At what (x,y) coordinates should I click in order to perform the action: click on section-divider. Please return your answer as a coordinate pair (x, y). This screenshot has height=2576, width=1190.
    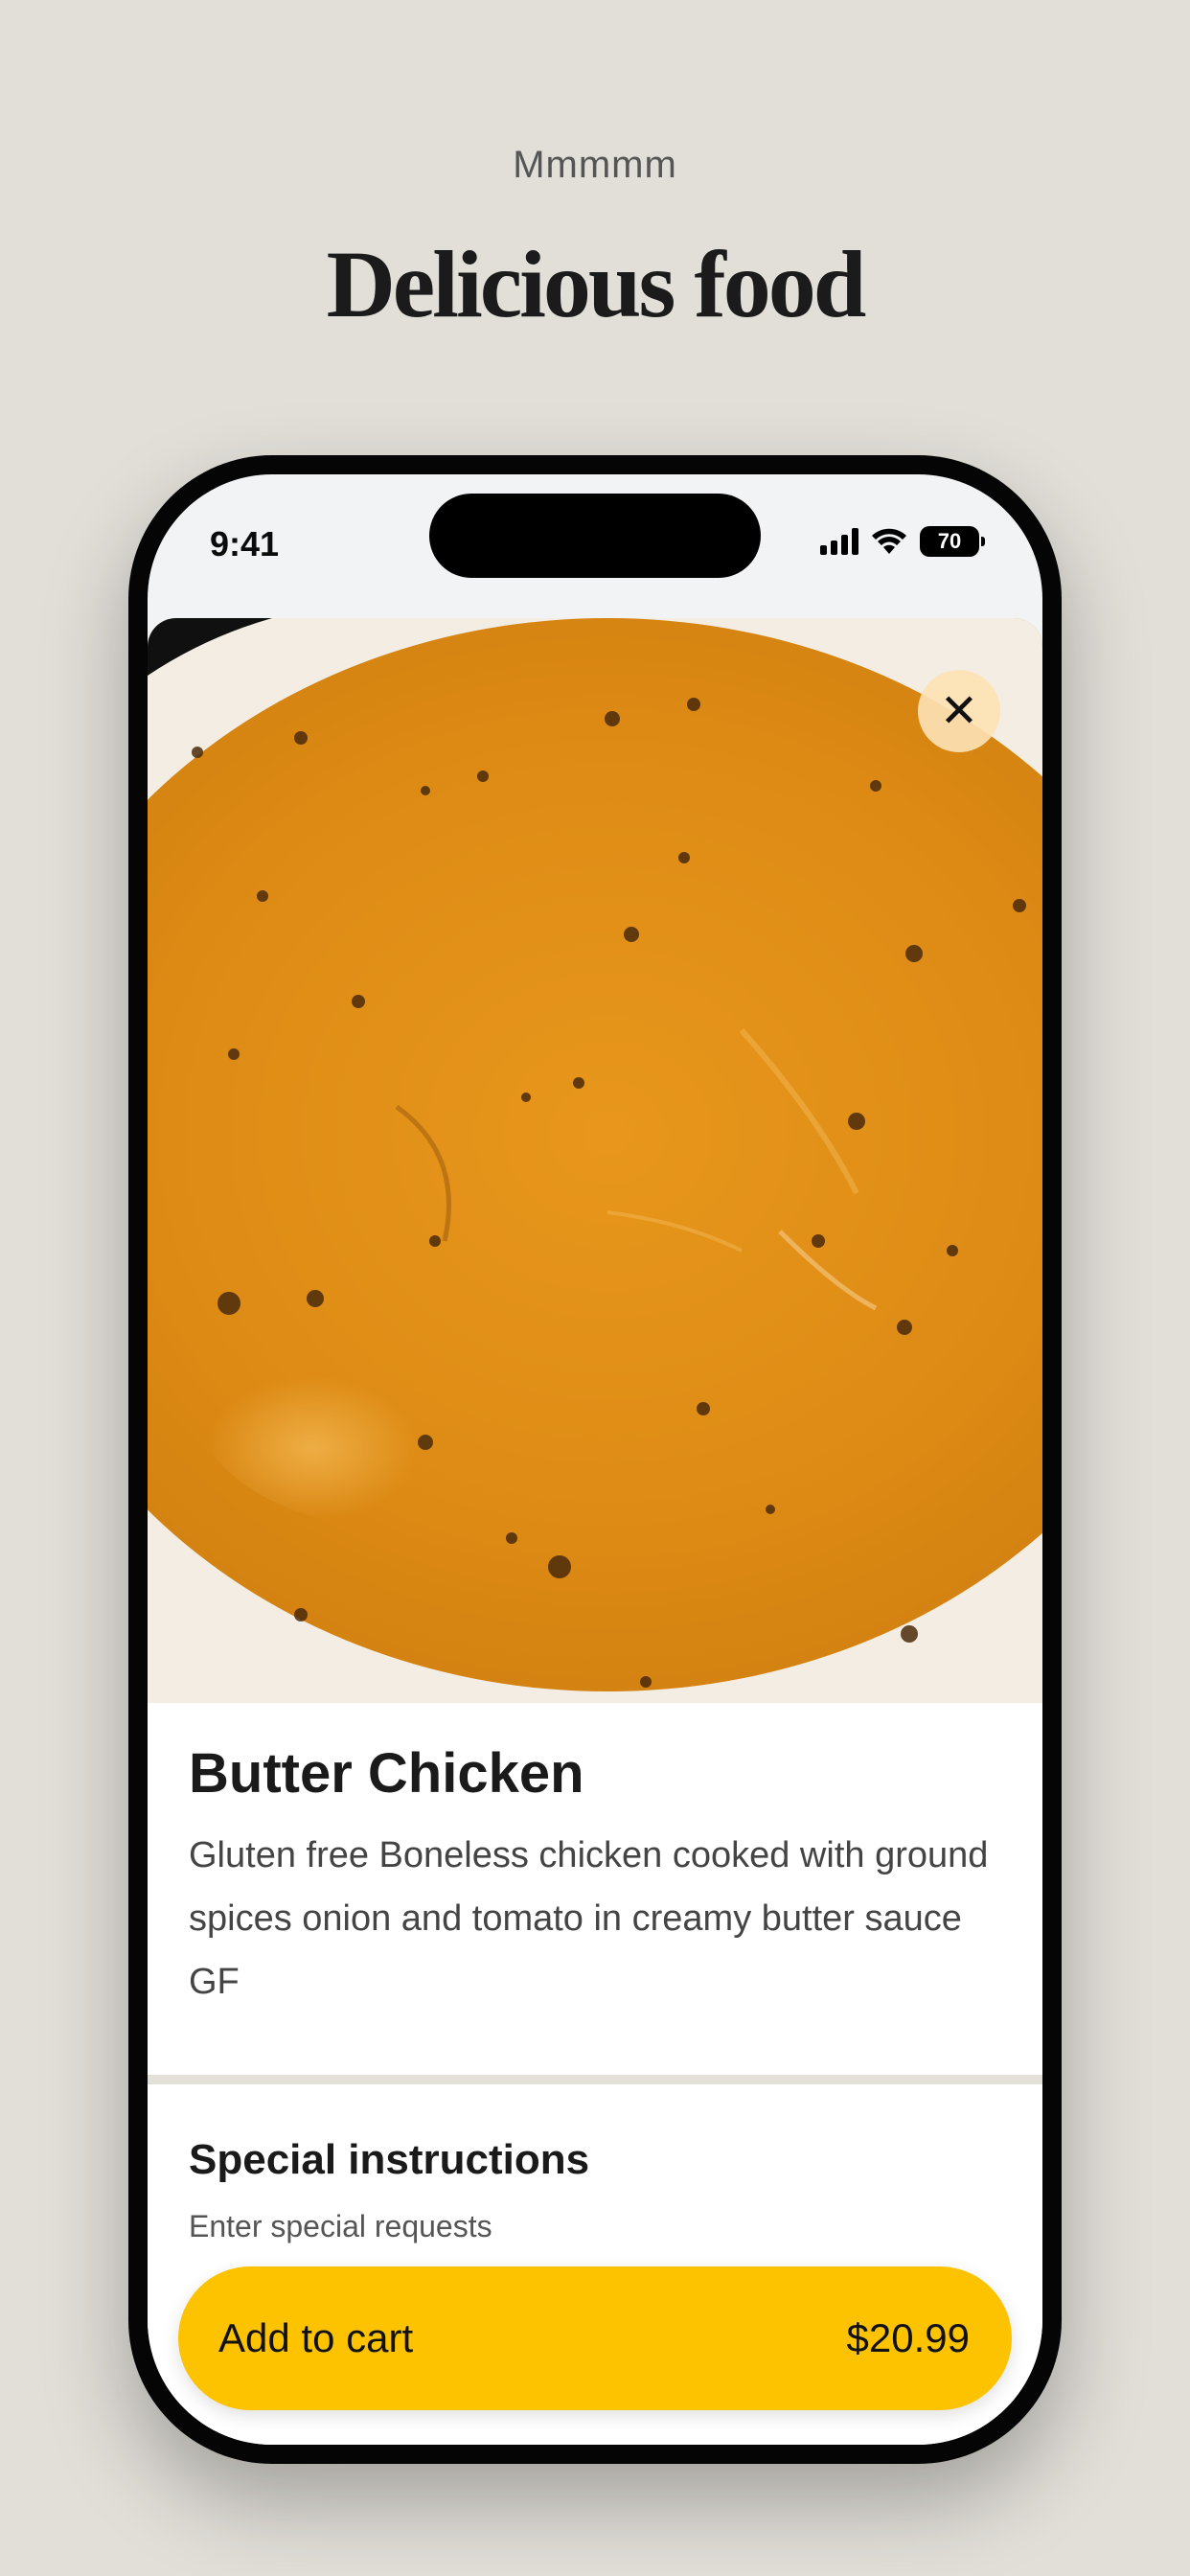
    Looking at the image, I should click on (595, 2079).